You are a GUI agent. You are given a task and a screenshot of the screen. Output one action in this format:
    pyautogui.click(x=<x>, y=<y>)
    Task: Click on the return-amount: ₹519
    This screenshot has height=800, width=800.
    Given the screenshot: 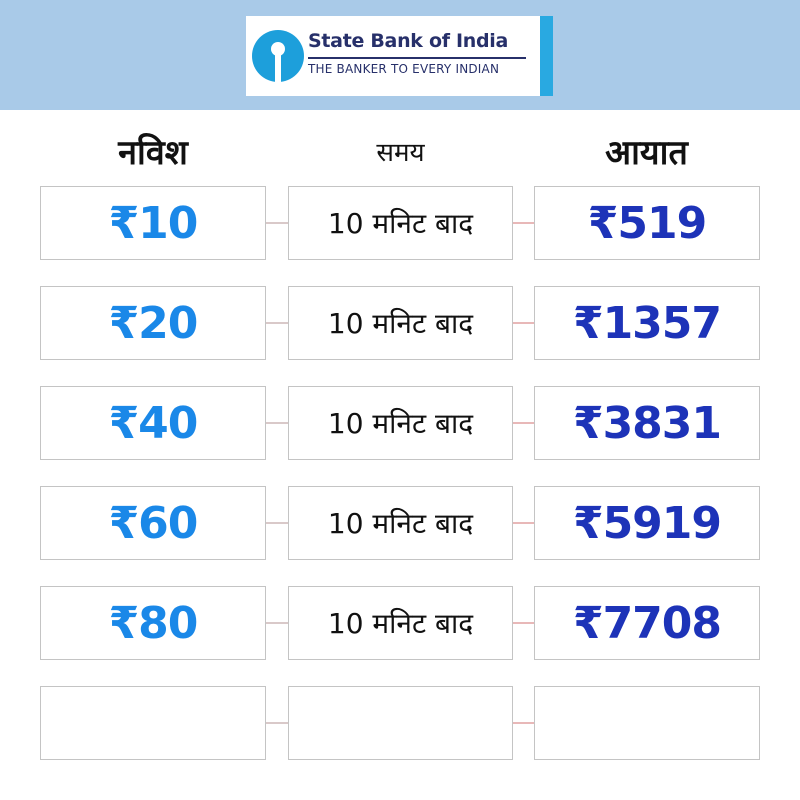 What is the action you would take?
    pyautogui.click(x=647, y=223)
    